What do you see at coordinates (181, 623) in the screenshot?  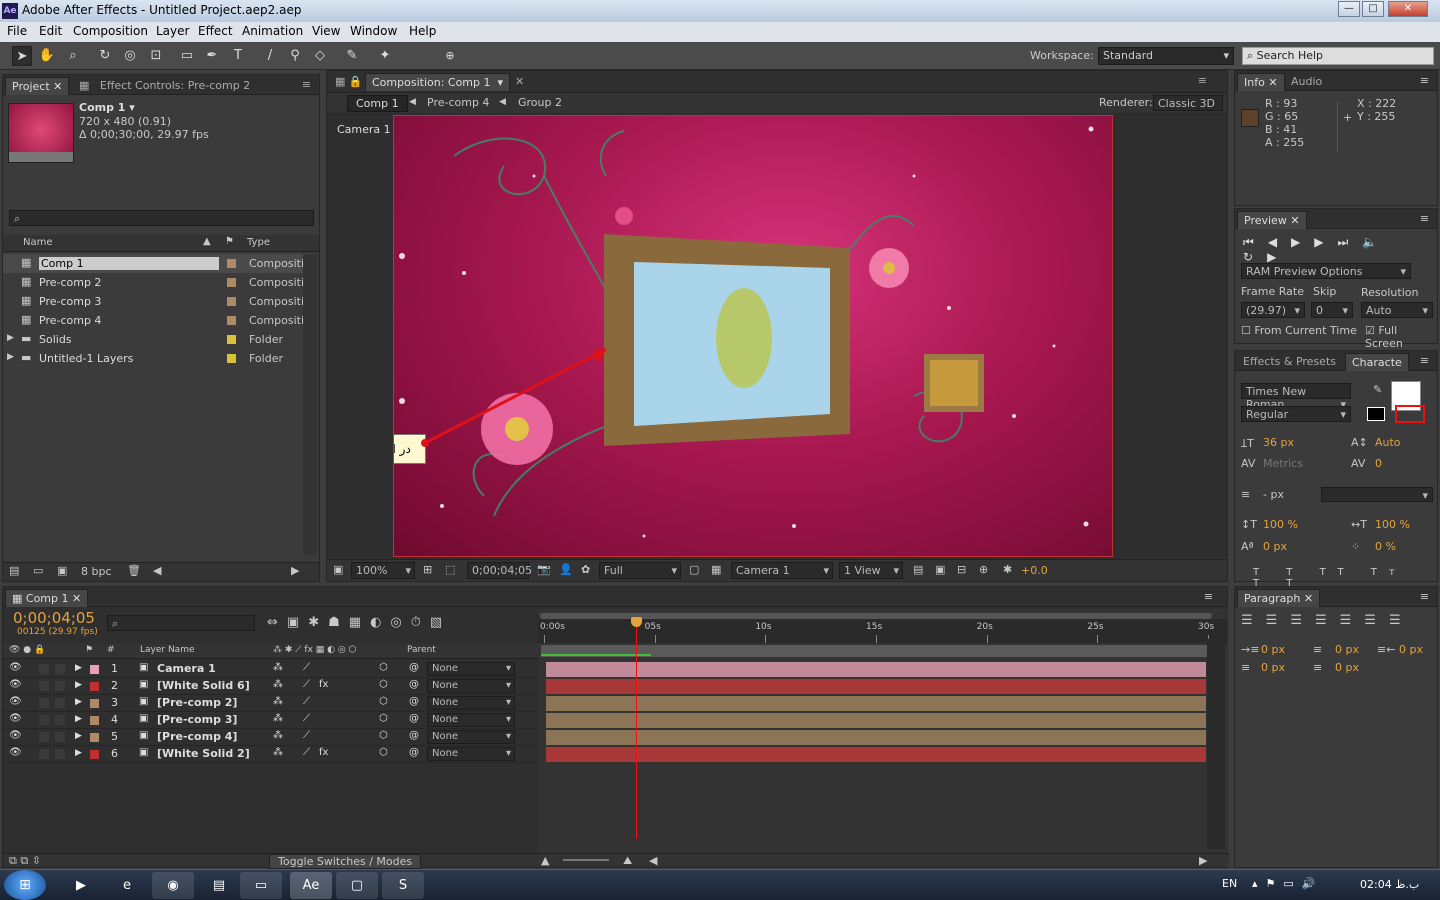 I see `timeline-search-input: ⌕` at bounding box center [181, 623].